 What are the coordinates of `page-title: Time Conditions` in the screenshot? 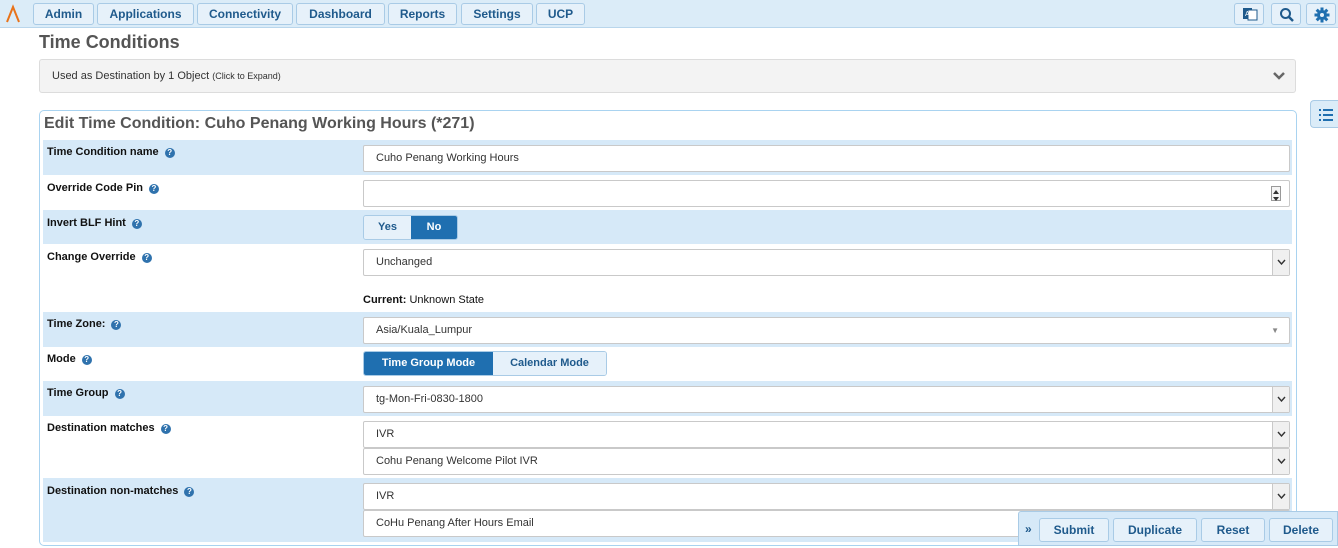 It's located at (109, 42).